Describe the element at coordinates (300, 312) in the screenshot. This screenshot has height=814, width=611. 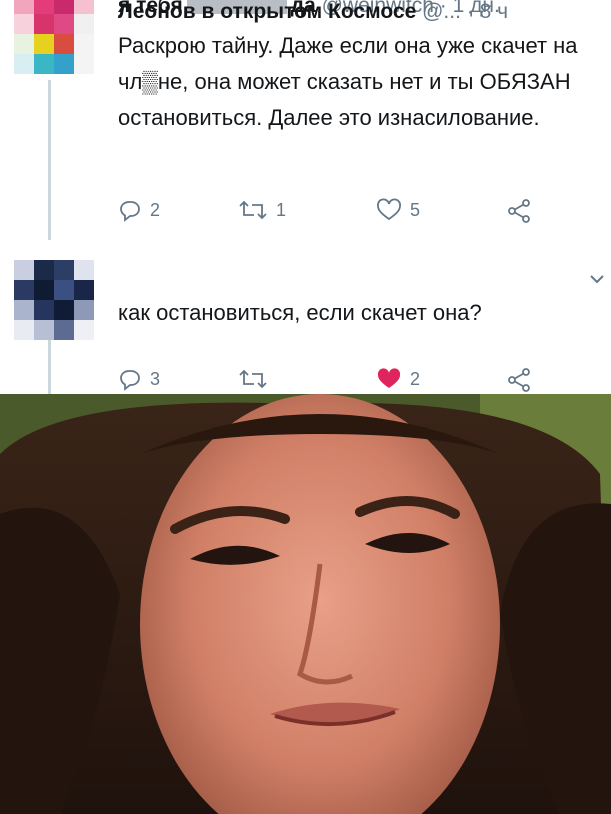
I see `tweet-text: как остановиться, если скачет она?` at that location.